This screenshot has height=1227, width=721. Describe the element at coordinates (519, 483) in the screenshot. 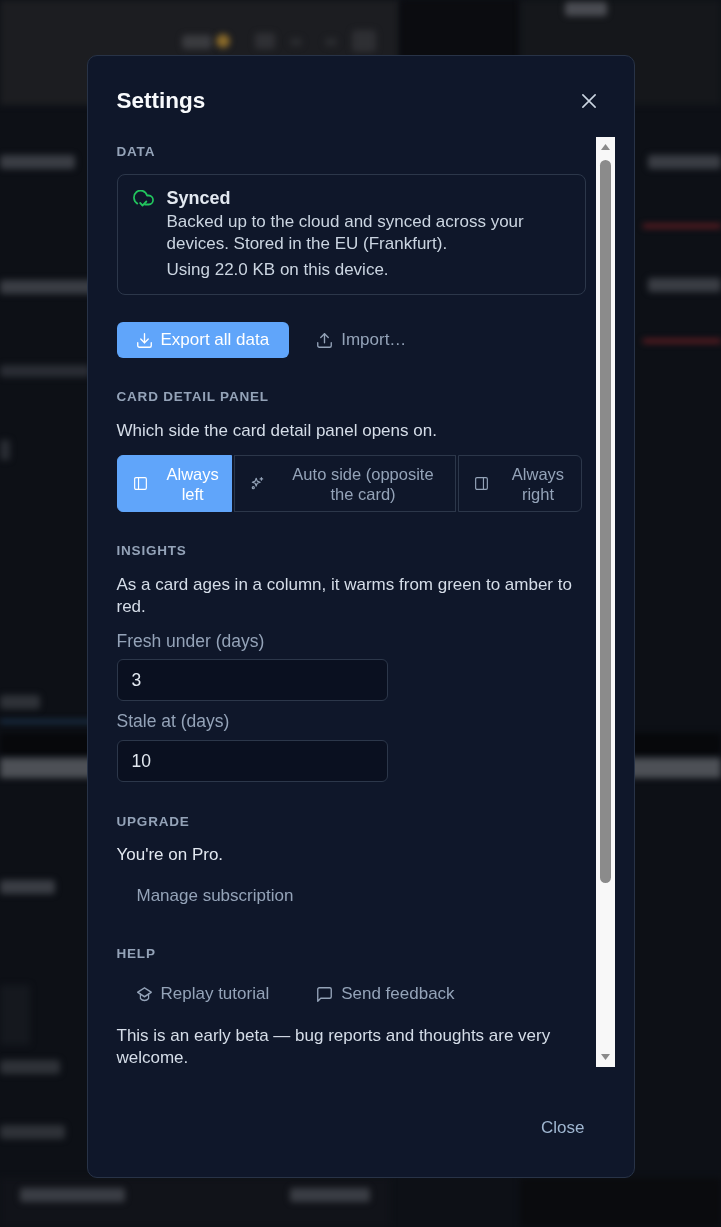

I see `panel-side-option: Always right` at that location.